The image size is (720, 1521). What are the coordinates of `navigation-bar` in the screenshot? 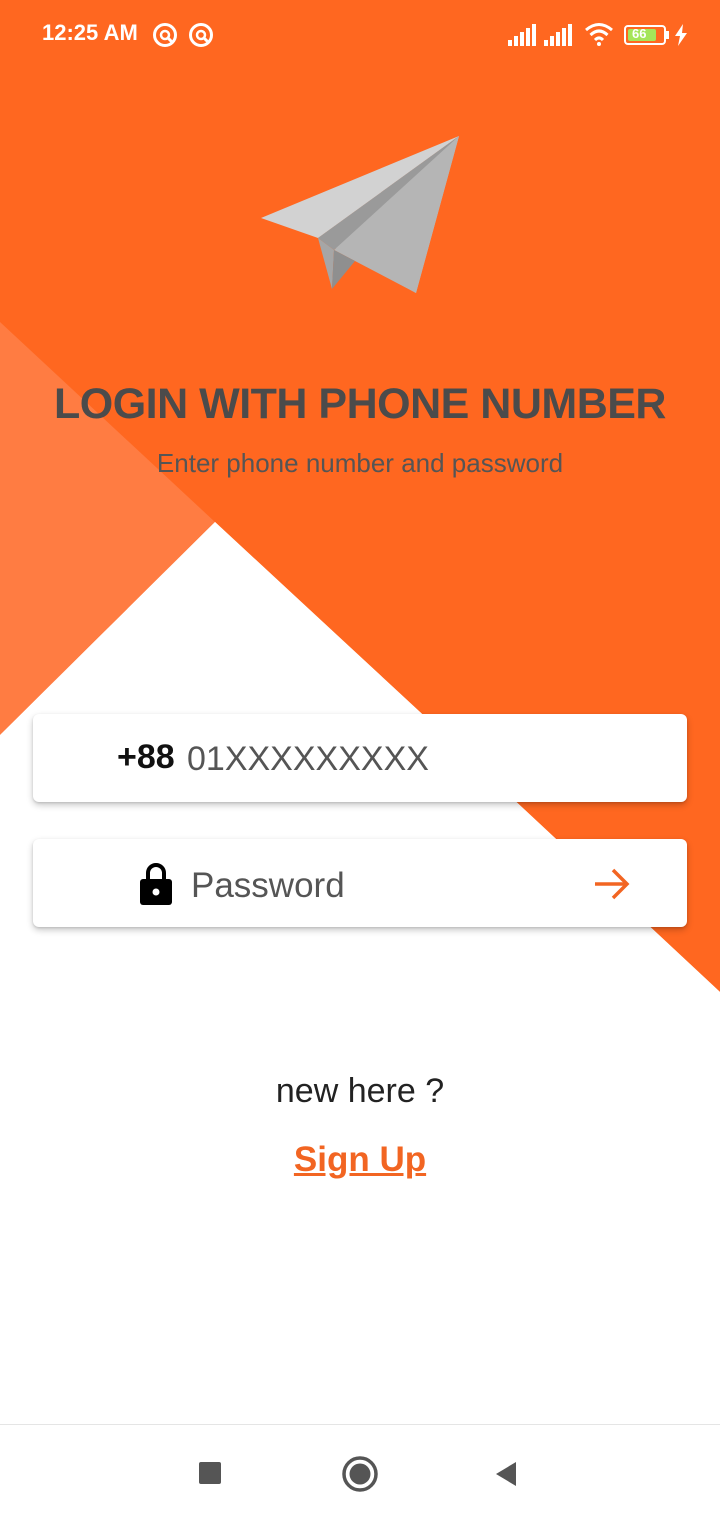 It's located at (360, 1472).